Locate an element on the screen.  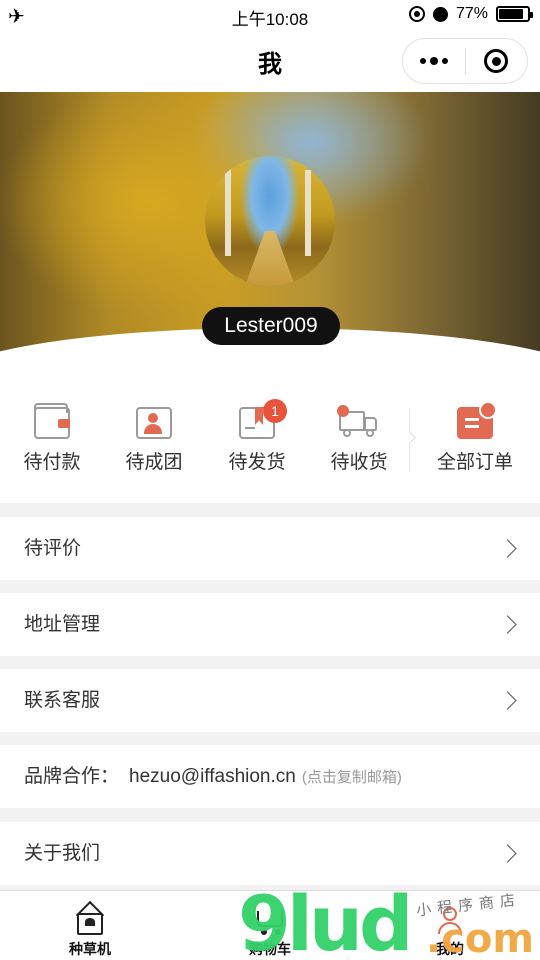
nav-bar: 我 is located at coordinates (270, 62).